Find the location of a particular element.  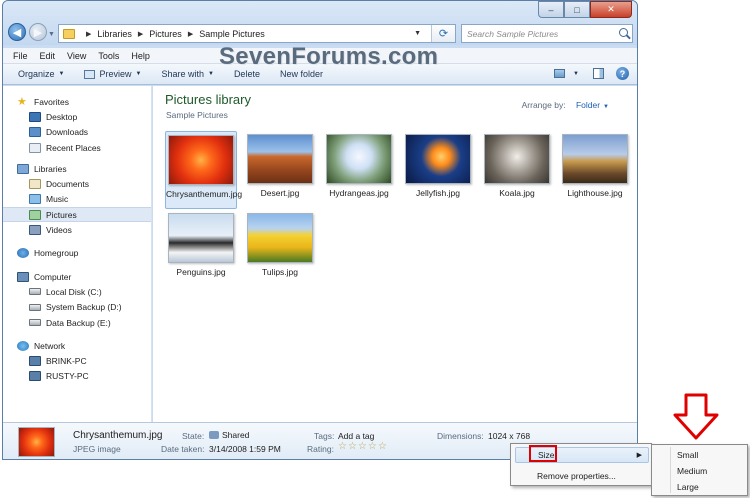

refresh-button: ⟳ is located at coordinates (443, 33).